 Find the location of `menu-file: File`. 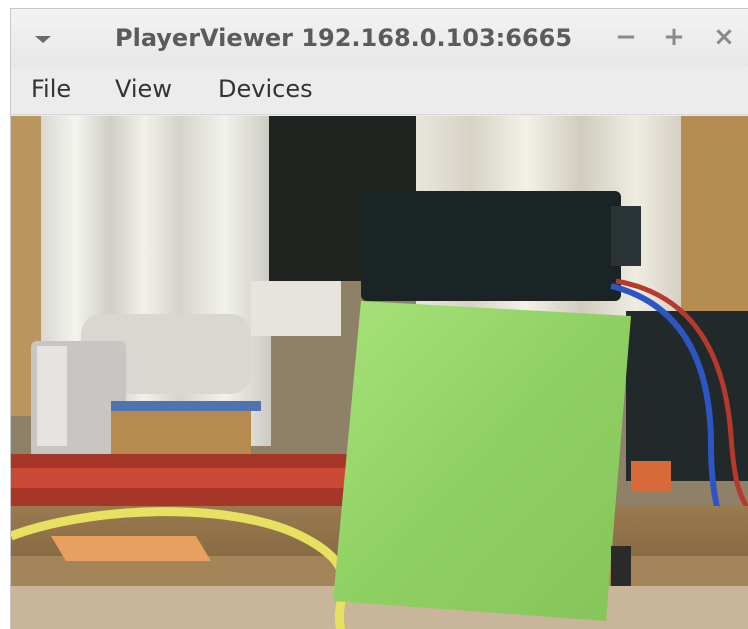

menu-file: File is located at coordinates (51, 89).